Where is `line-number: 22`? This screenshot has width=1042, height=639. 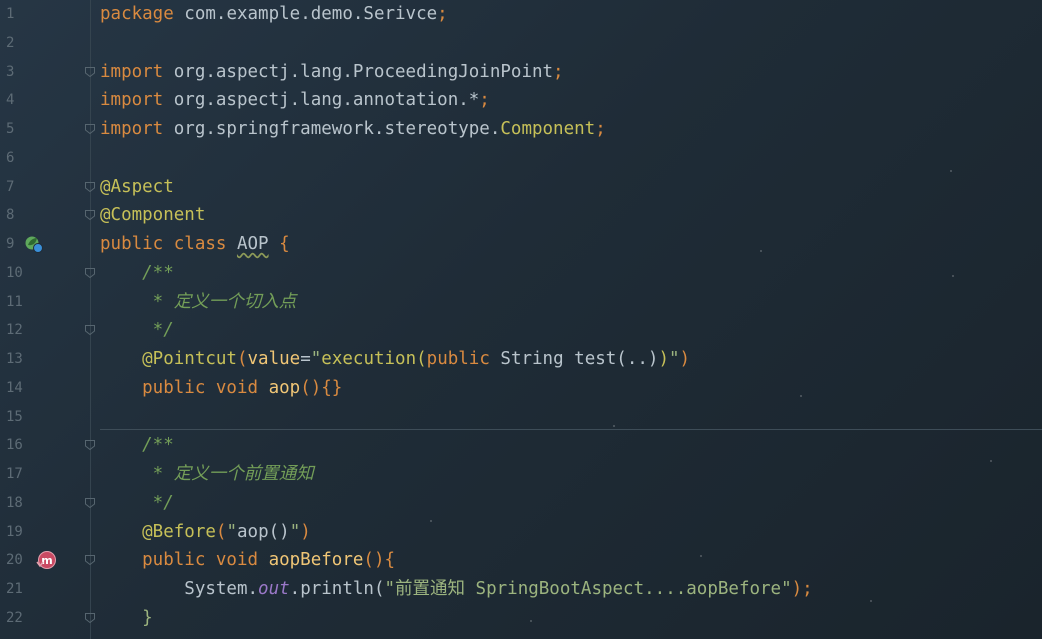 line-number: 22 is located at coordinates (14, 617).